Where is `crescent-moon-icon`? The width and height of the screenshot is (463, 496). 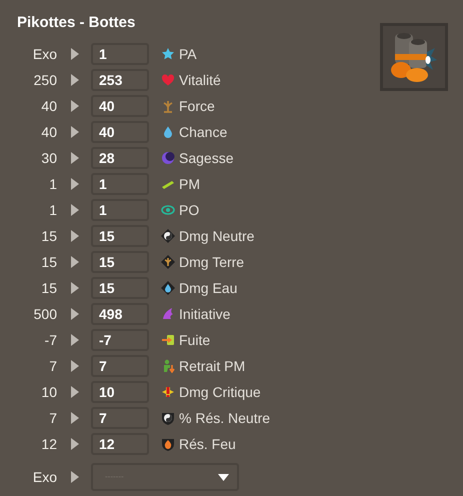 crescent-moon-icon is located at coordinates (168, 158).